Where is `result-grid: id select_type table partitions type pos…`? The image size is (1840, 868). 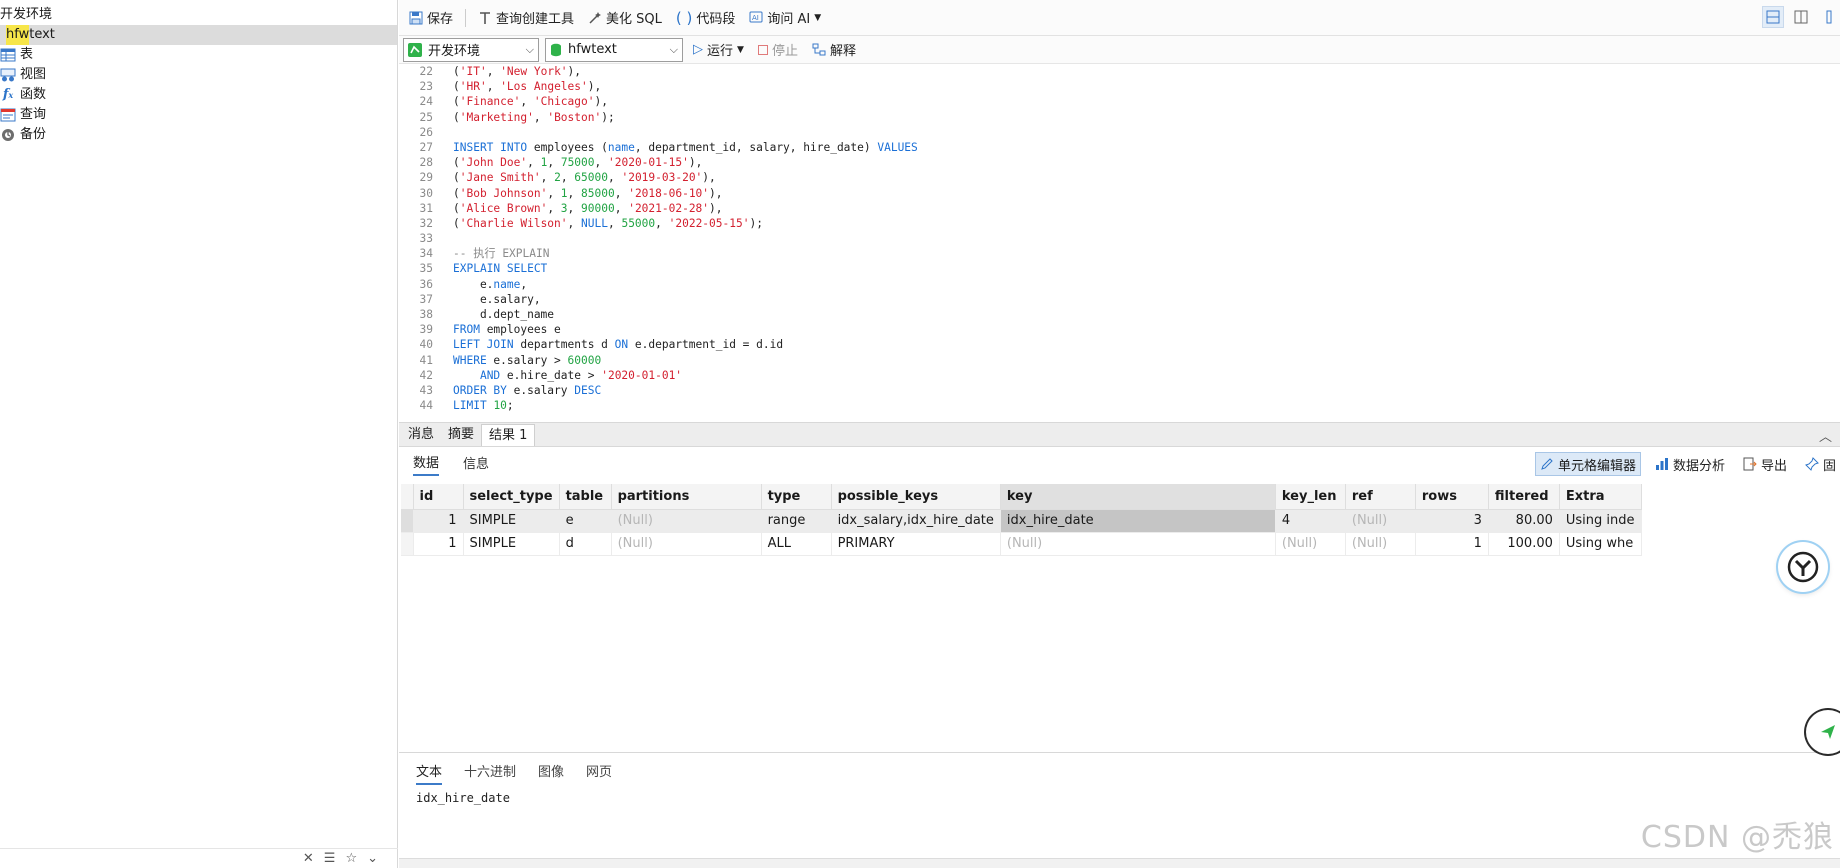
result-grid: id select_type table partitions type pos… is located at coordinates (1021, 520).